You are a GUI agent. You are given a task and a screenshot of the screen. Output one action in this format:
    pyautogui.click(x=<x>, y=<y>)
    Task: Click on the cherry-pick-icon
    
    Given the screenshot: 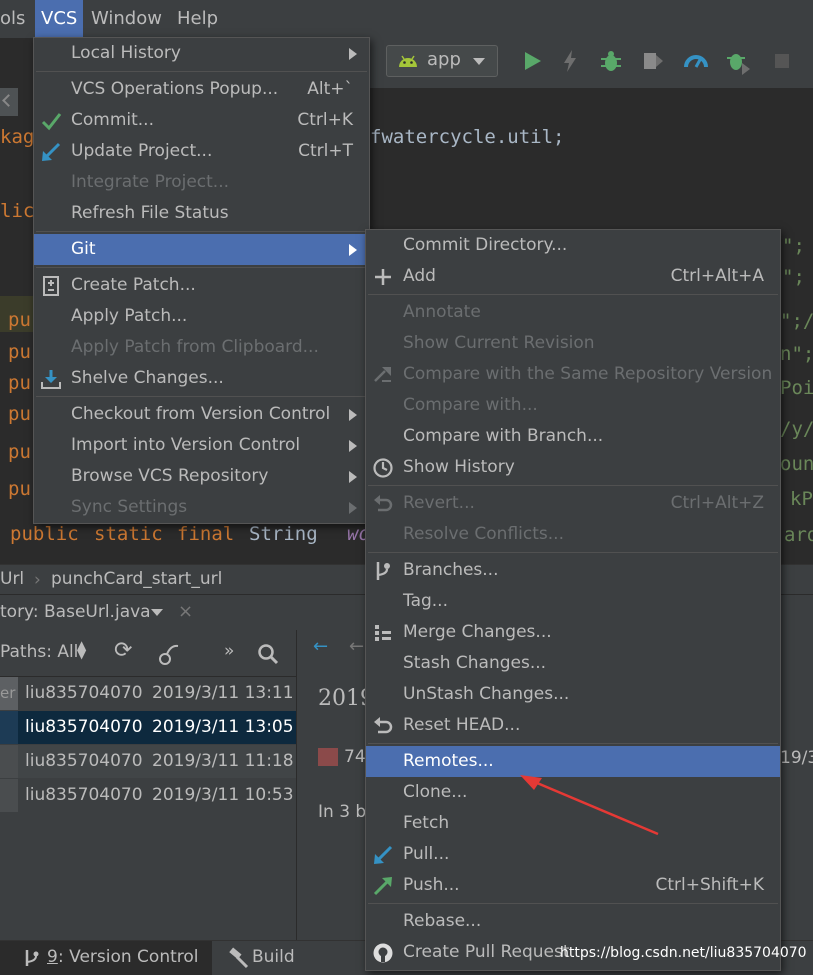 What is the action you would take?
    pyautogui.click(x=169, y=654)
    